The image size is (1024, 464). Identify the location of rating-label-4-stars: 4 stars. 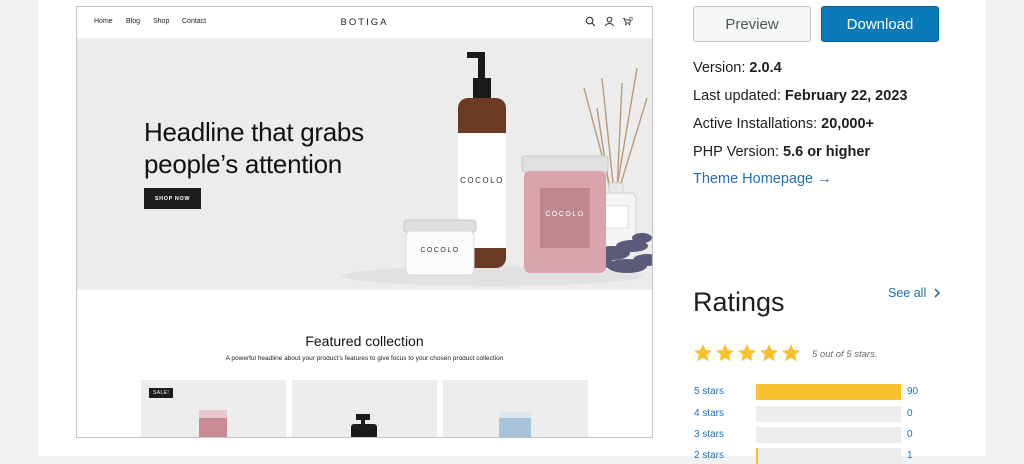
(709, 413).